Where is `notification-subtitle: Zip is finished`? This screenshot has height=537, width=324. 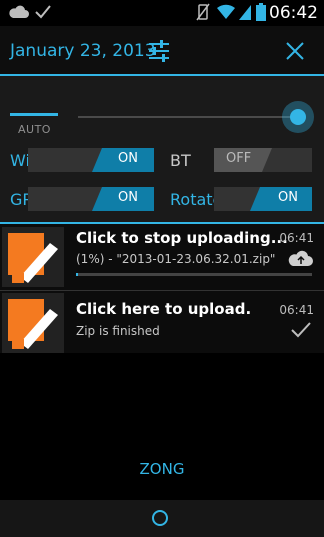
notification-subtitle: Zip is finished is located at coordinates (118, 331).